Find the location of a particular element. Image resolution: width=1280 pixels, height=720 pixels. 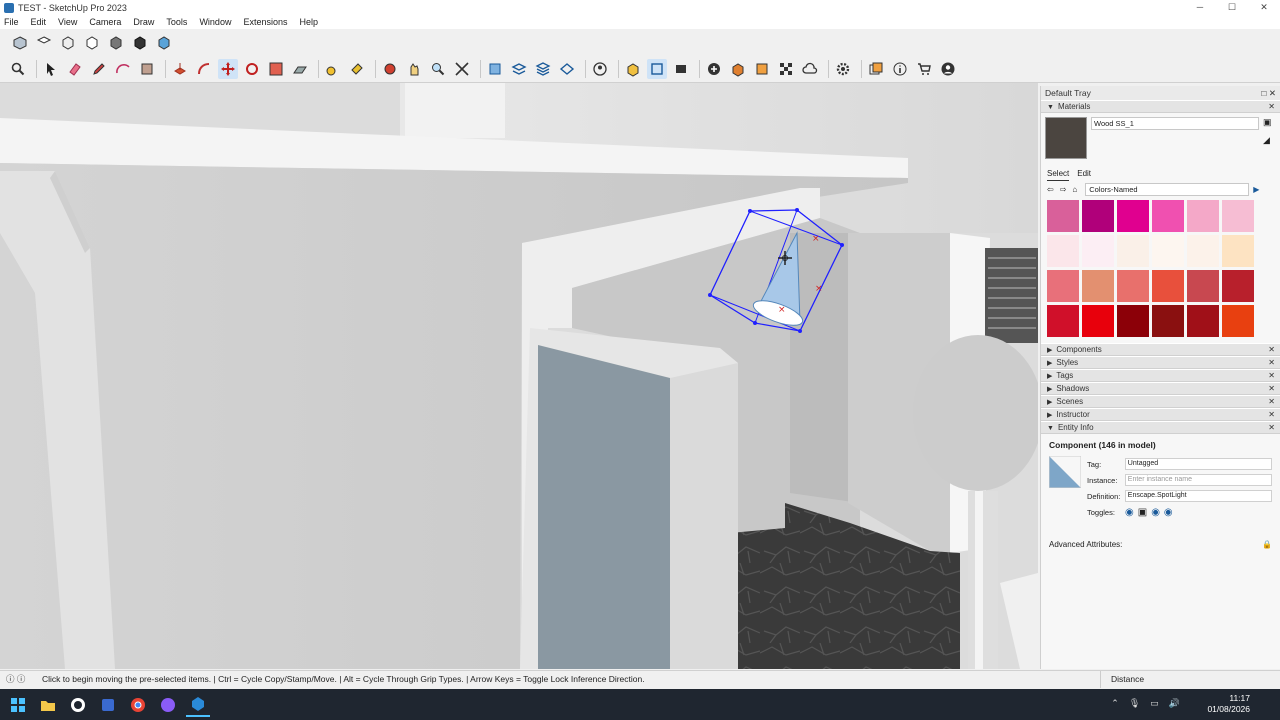

sample-paint-icon: ◢ is located at coordinates (1266, 140).